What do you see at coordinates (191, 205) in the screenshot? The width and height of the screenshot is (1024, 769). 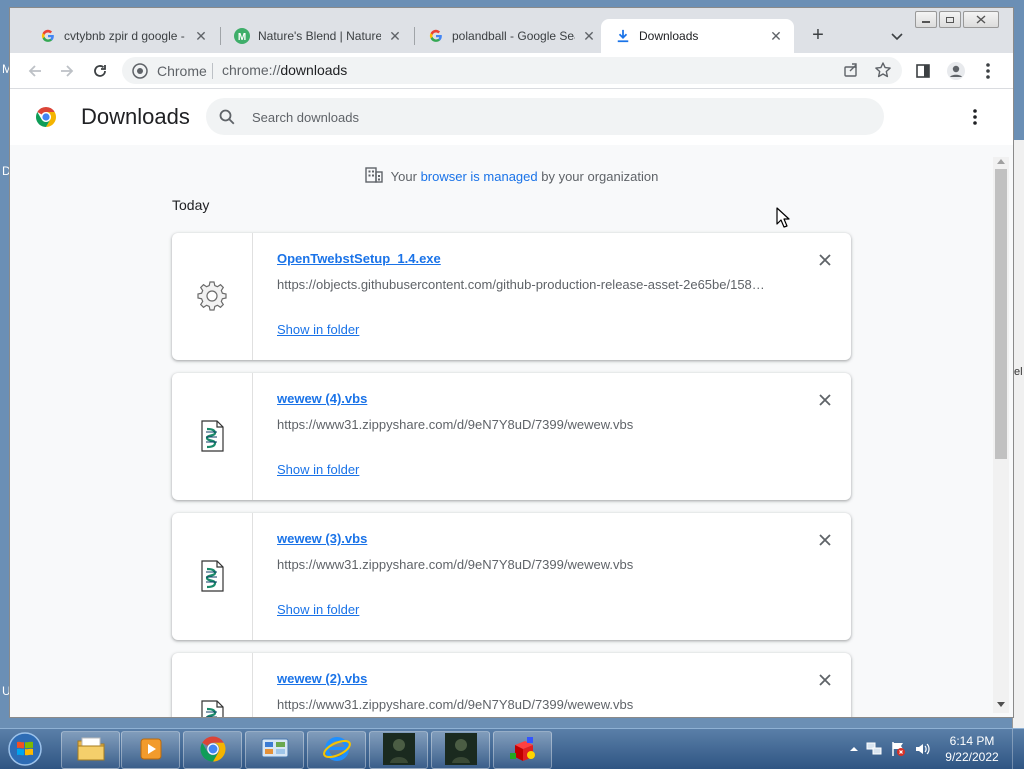 I see `date-section-label: Today` at bounding box center [191, 205].